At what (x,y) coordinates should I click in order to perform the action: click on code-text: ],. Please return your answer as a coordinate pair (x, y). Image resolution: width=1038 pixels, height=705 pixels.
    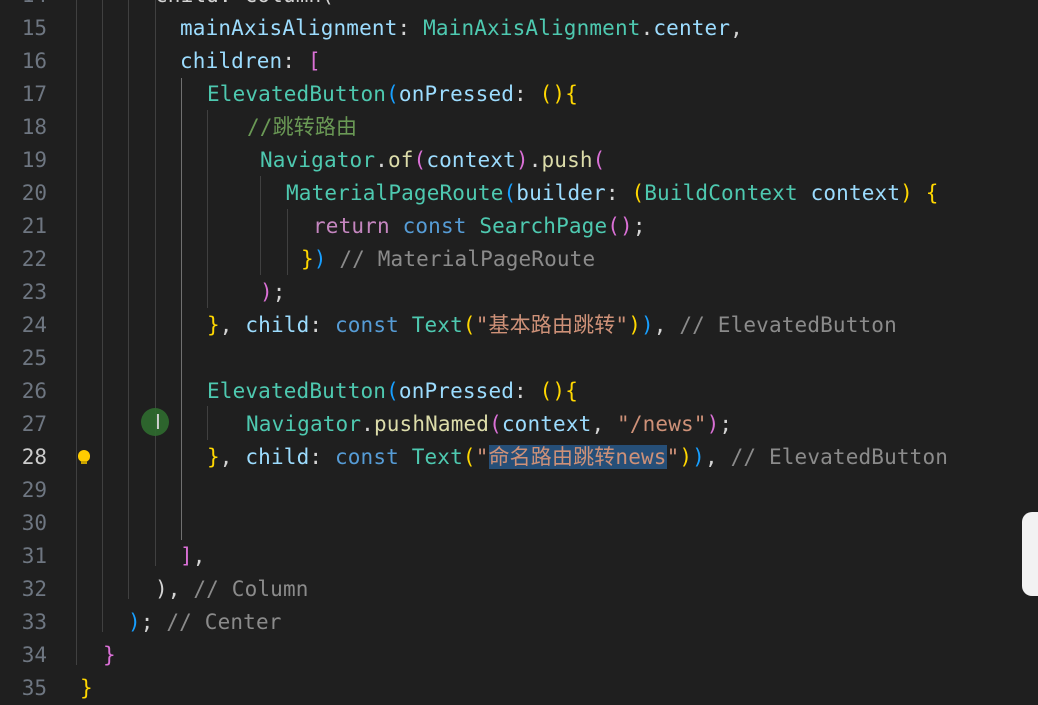
    Looking at the image, I should click on (193, 556).